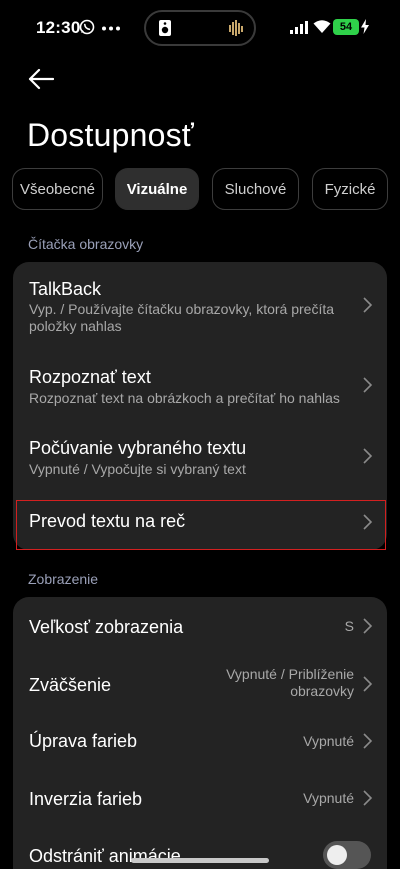  Describe the element at coordinates (58, 27) in the screenshot. I see `status-time: 12:30` at that location.